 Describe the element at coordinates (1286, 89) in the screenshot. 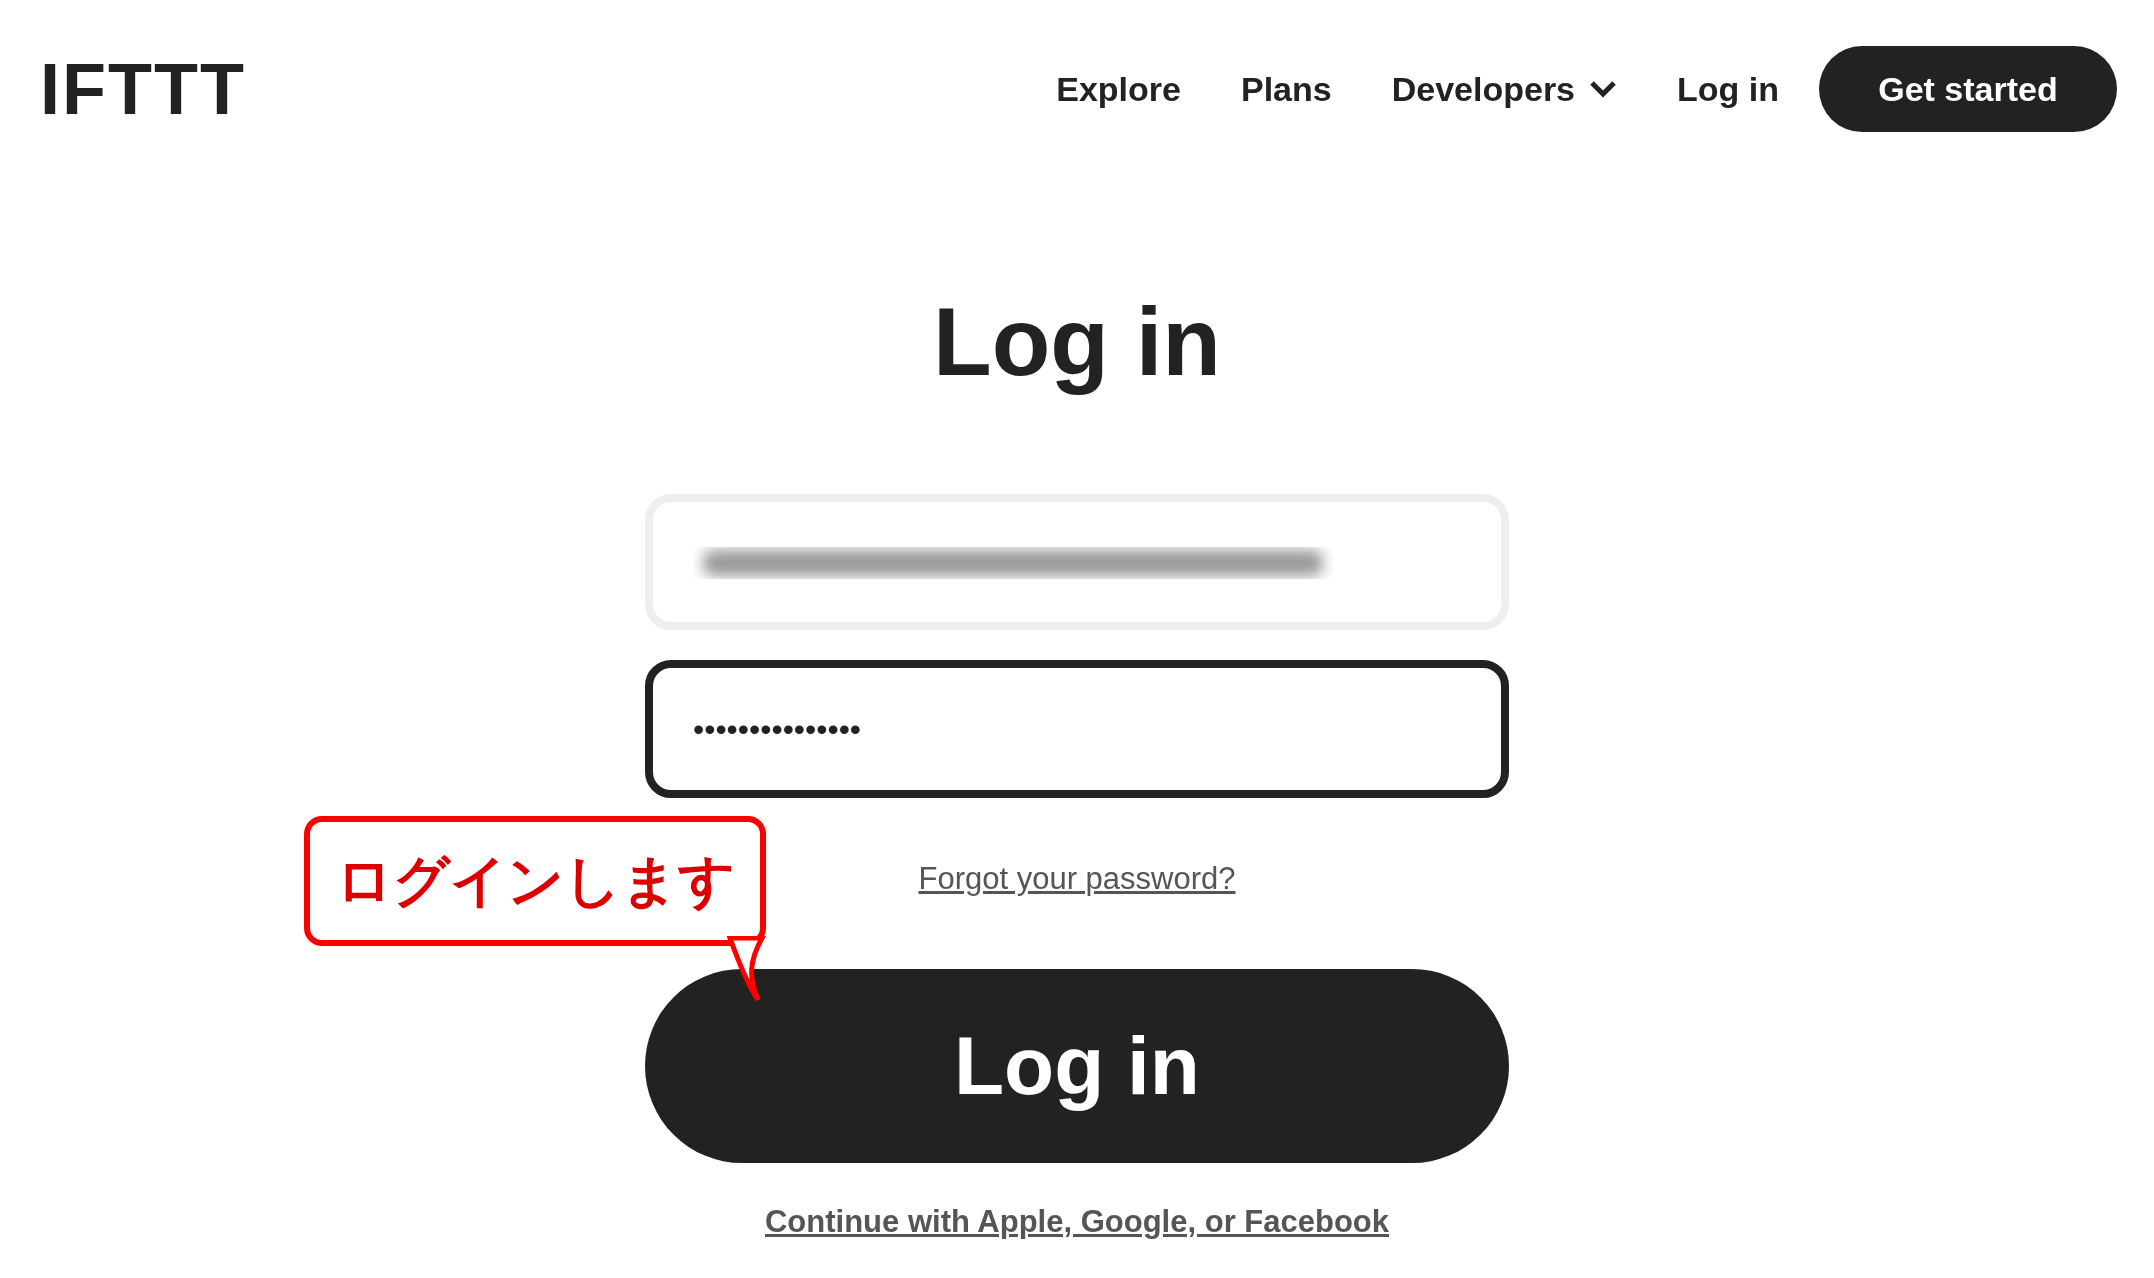

I see `nav-link: Plans` at that location.